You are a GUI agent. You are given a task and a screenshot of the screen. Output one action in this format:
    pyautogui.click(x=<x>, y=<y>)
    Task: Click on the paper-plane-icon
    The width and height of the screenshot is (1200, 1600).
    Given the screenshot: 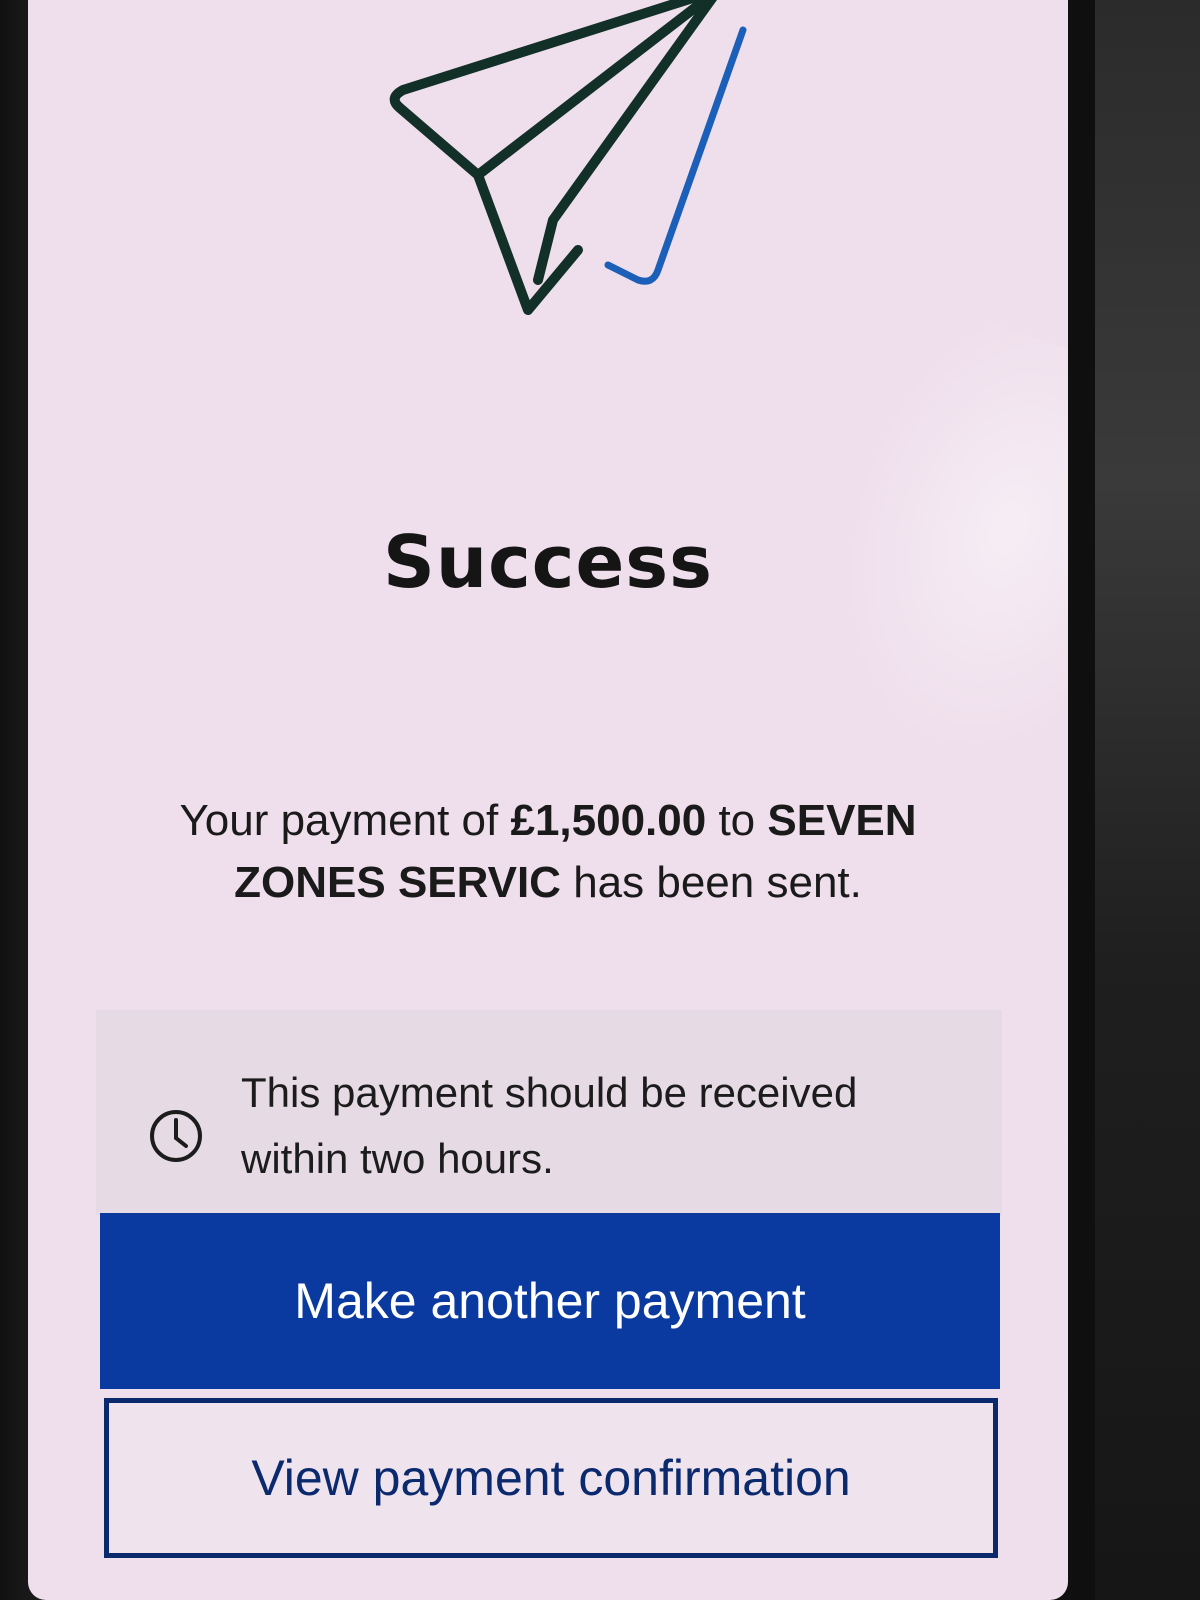 What is the action you would take?
    pyautogui.click(x=568, y=157)
    